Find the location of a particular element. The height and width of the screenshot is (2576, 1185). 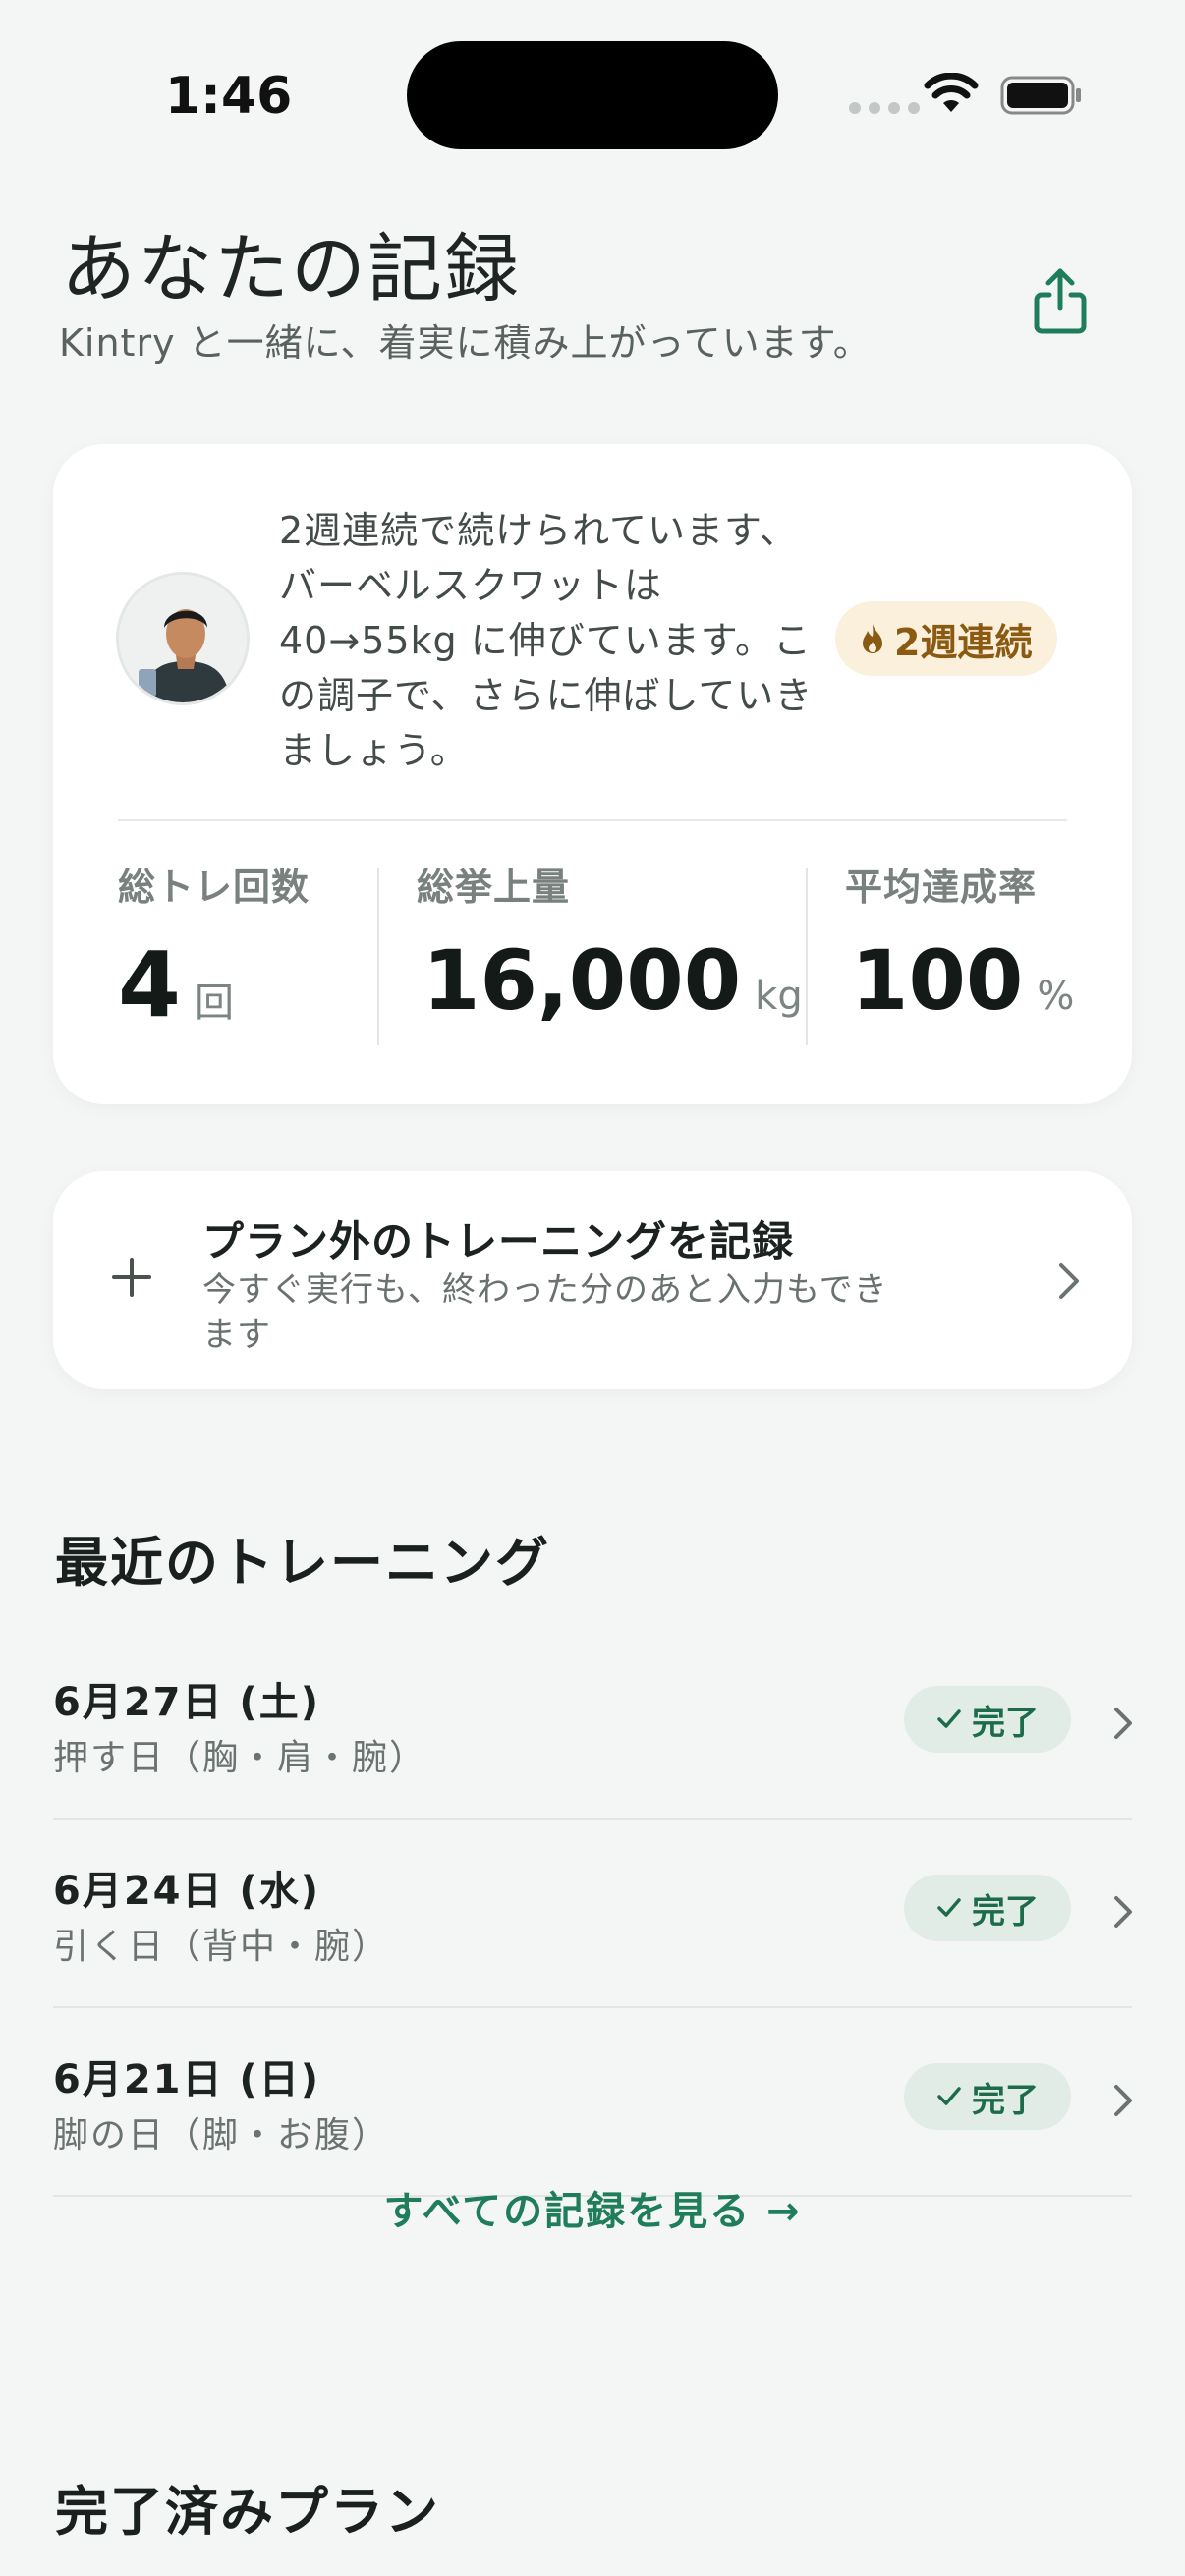

stat-value: 100 is located at coordinates (938, 980).